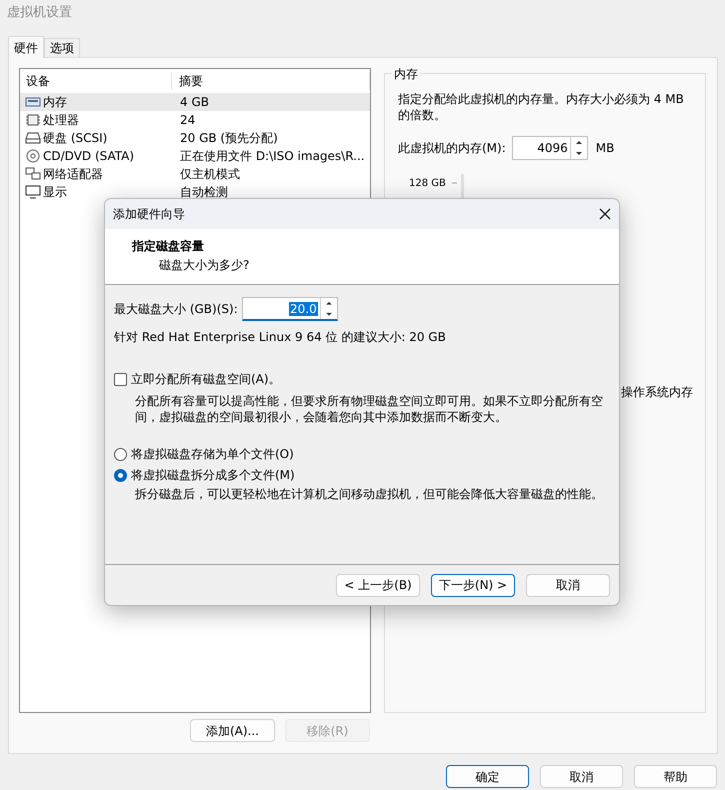 The height and width of the screenshot is (790, 725). I want to click on back-button: < 上一步(B), so click(378, 585).